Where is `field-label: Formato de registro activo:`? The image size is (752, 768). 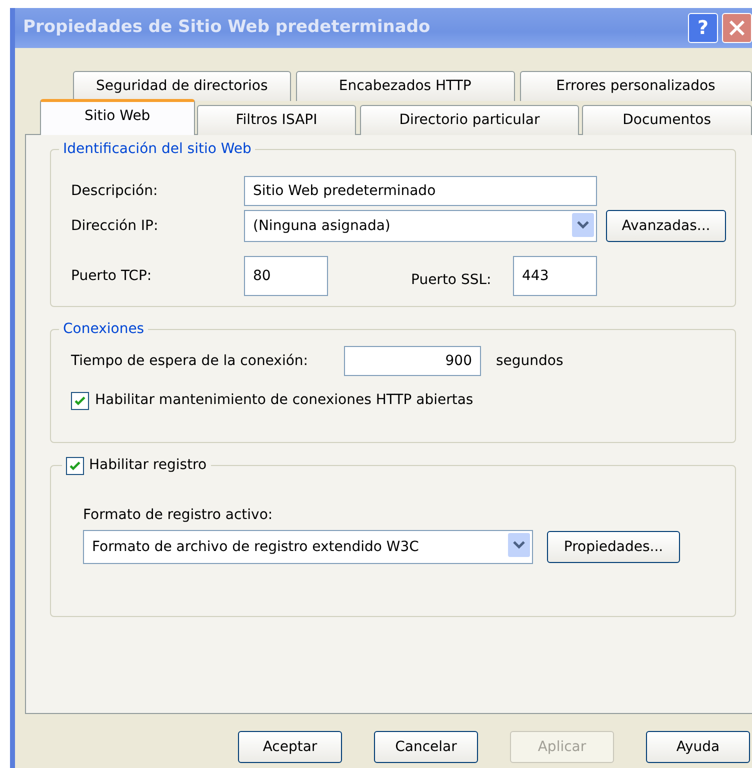 field-label: Formato de registro activo: is located at coordinates (178, 515).